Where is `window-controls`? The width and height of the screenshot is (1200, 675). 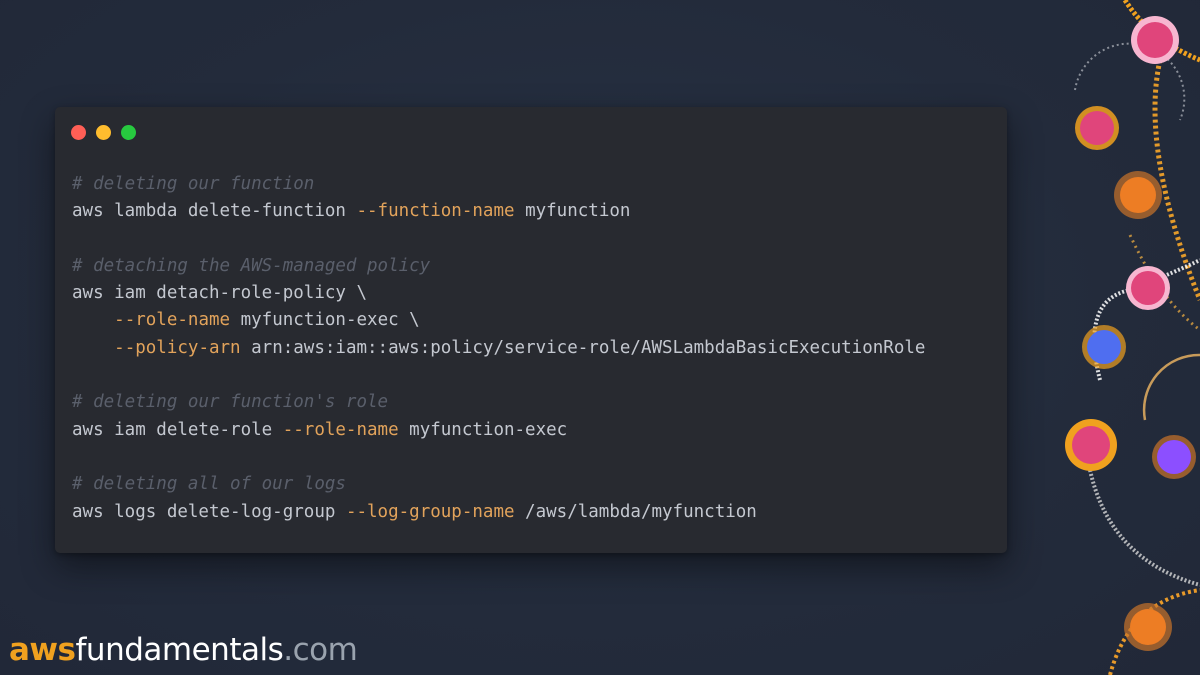
window-controls is located at coordinates (103, 132).